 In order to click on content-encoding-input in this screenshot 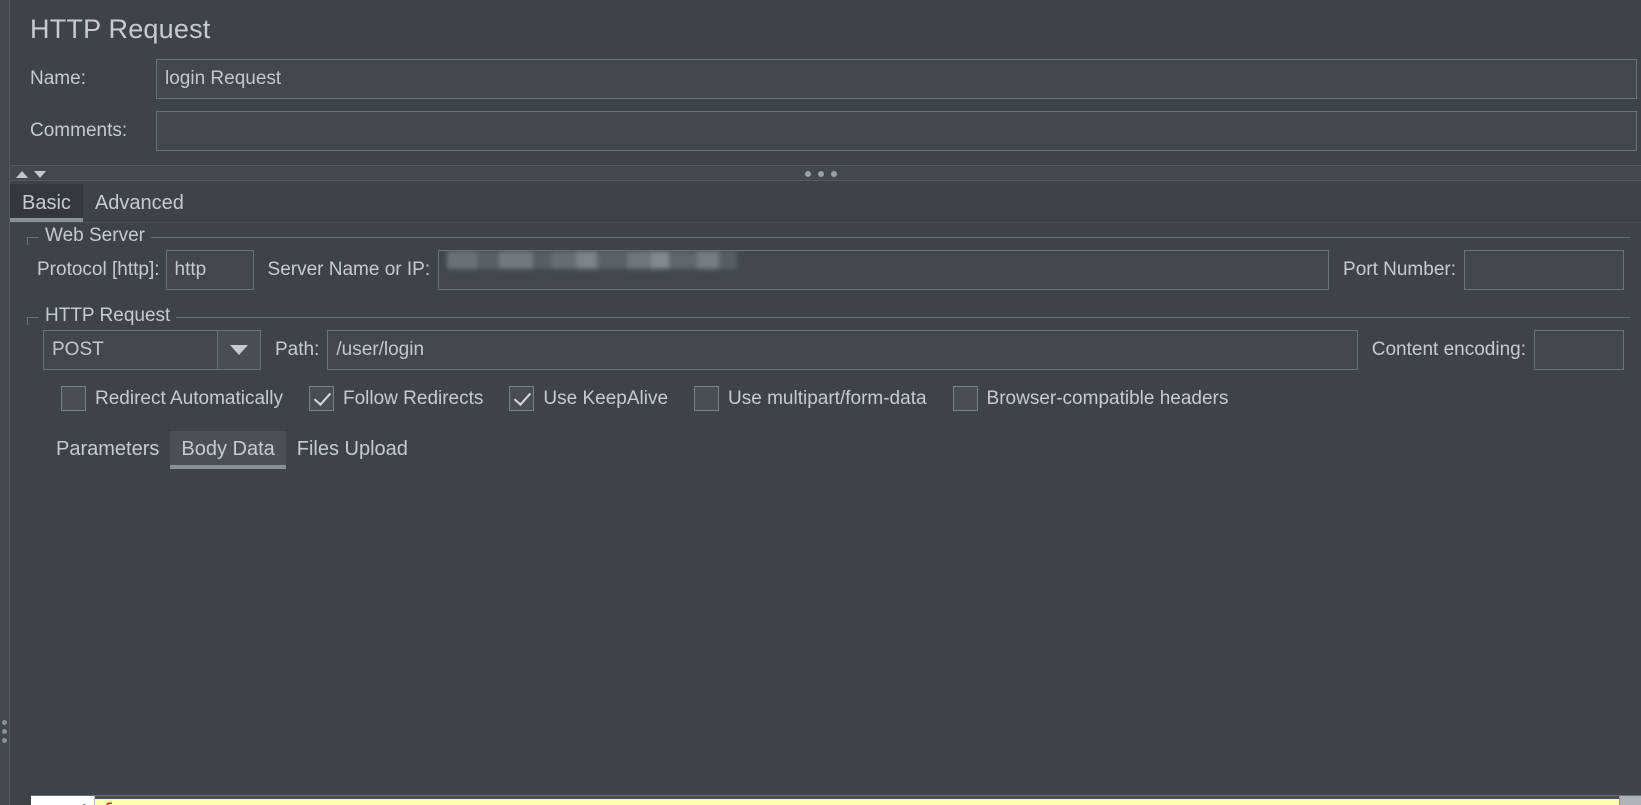, I will do `click(1579, 350)`.